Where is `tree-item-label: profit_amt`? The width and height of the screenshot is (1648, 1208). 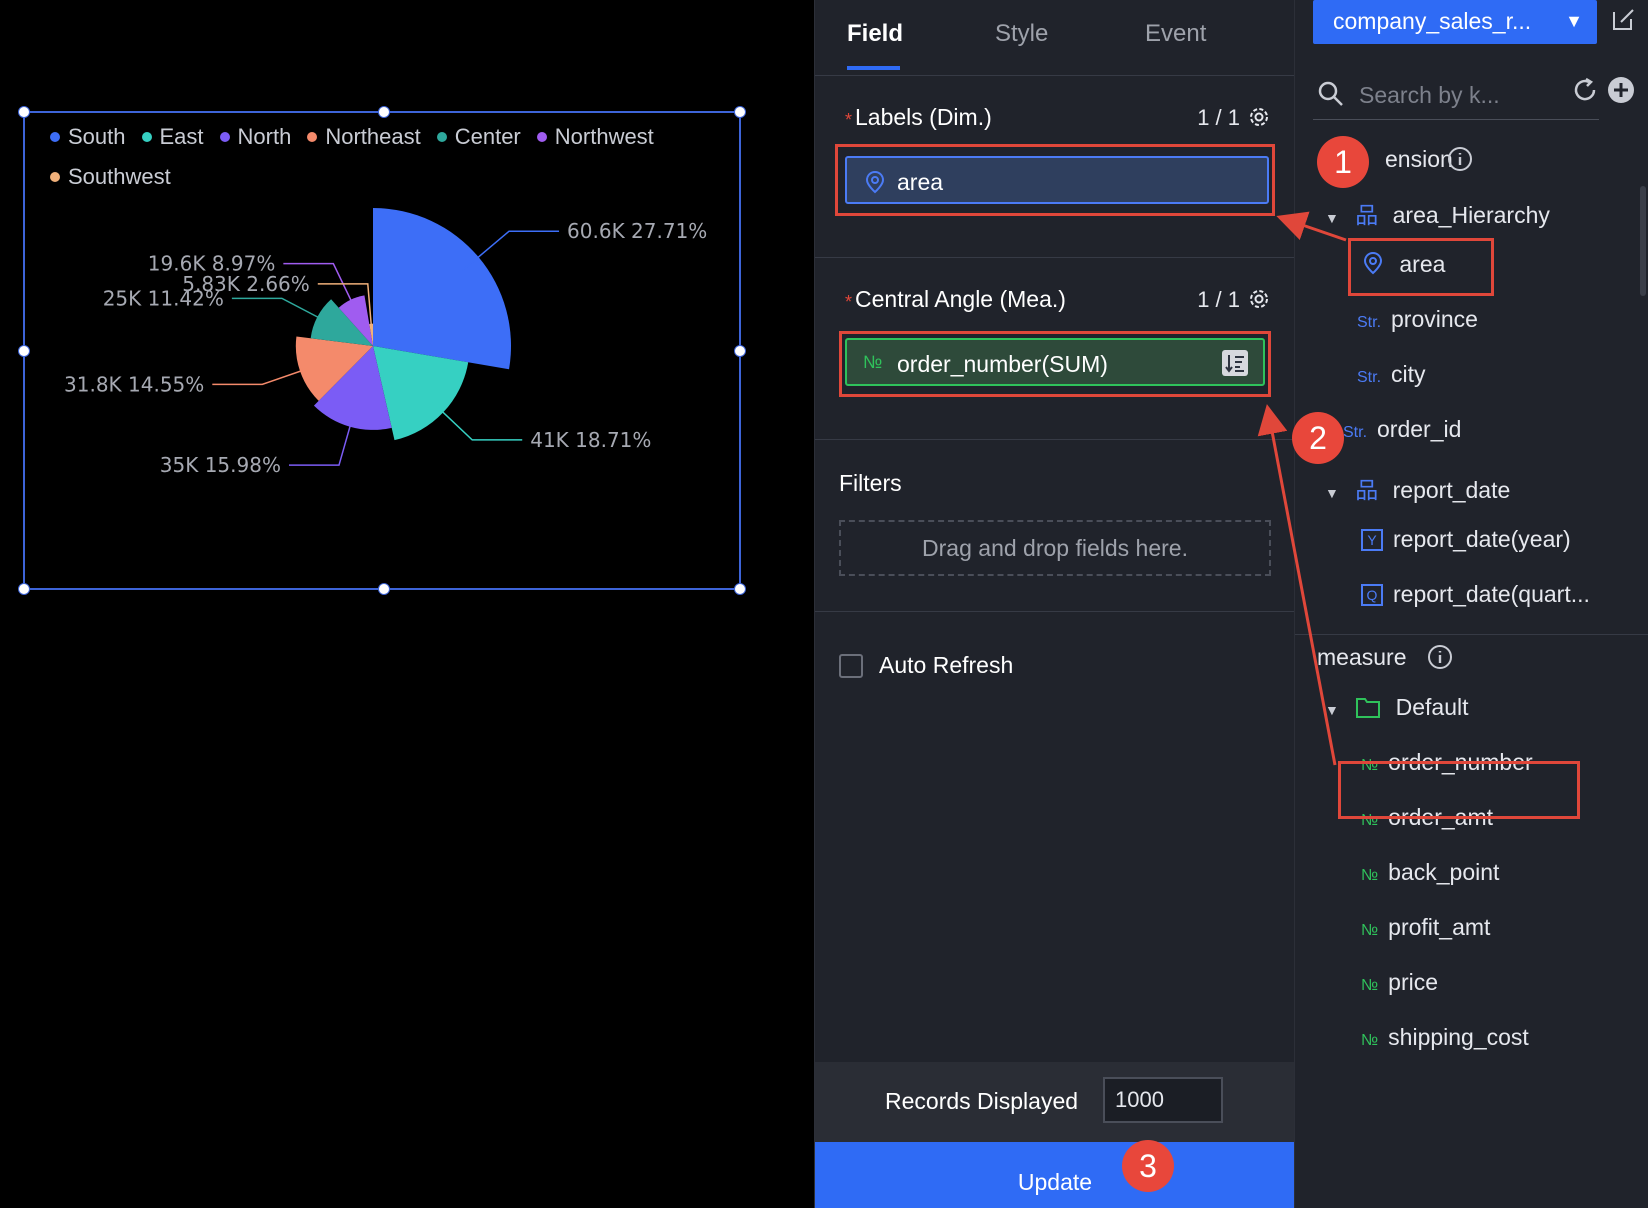 tree-item-label: profit_amt is located at coordinates (1439, 927).